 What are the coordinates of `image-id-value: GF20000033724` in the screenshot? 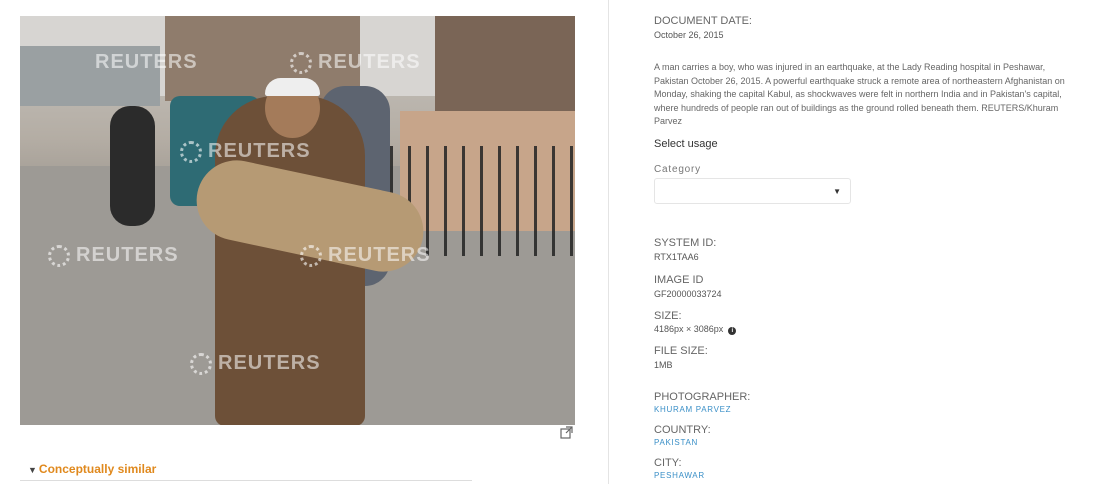 It's located at (688, 294).